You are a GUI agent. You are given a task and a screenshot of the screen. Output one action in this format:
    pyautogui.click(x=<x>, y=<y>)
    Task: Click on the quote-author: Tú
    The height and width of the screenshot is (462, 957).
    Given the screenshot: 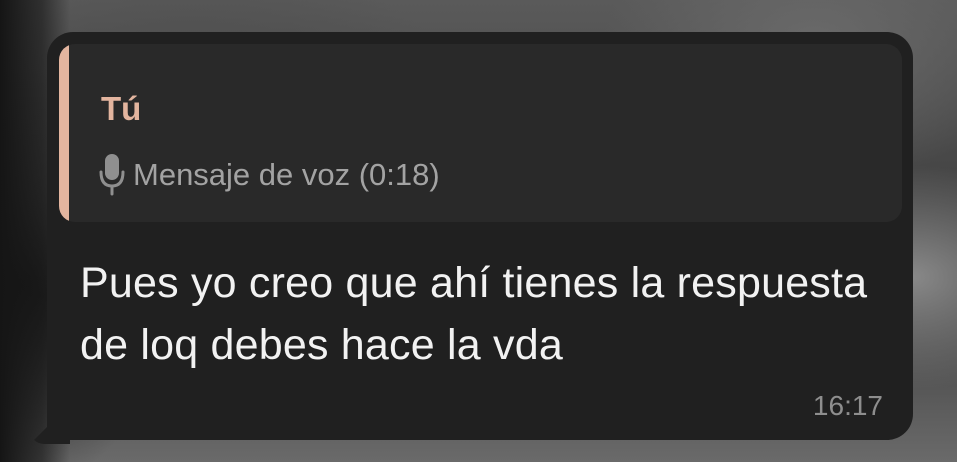 What is the action you would take?
    pyautogui.click(x=121, y=108)
    